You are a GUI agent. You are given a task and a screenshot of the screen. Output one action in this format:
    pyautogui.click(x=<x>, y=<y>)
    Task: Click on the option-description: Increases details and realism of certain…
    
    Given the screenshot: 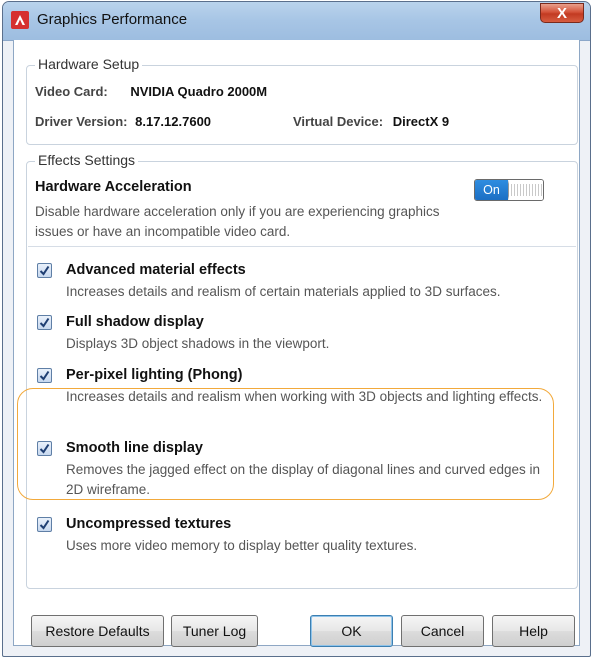 What is the action you would take?
    pyautogui.click(x=283, y=291)
    